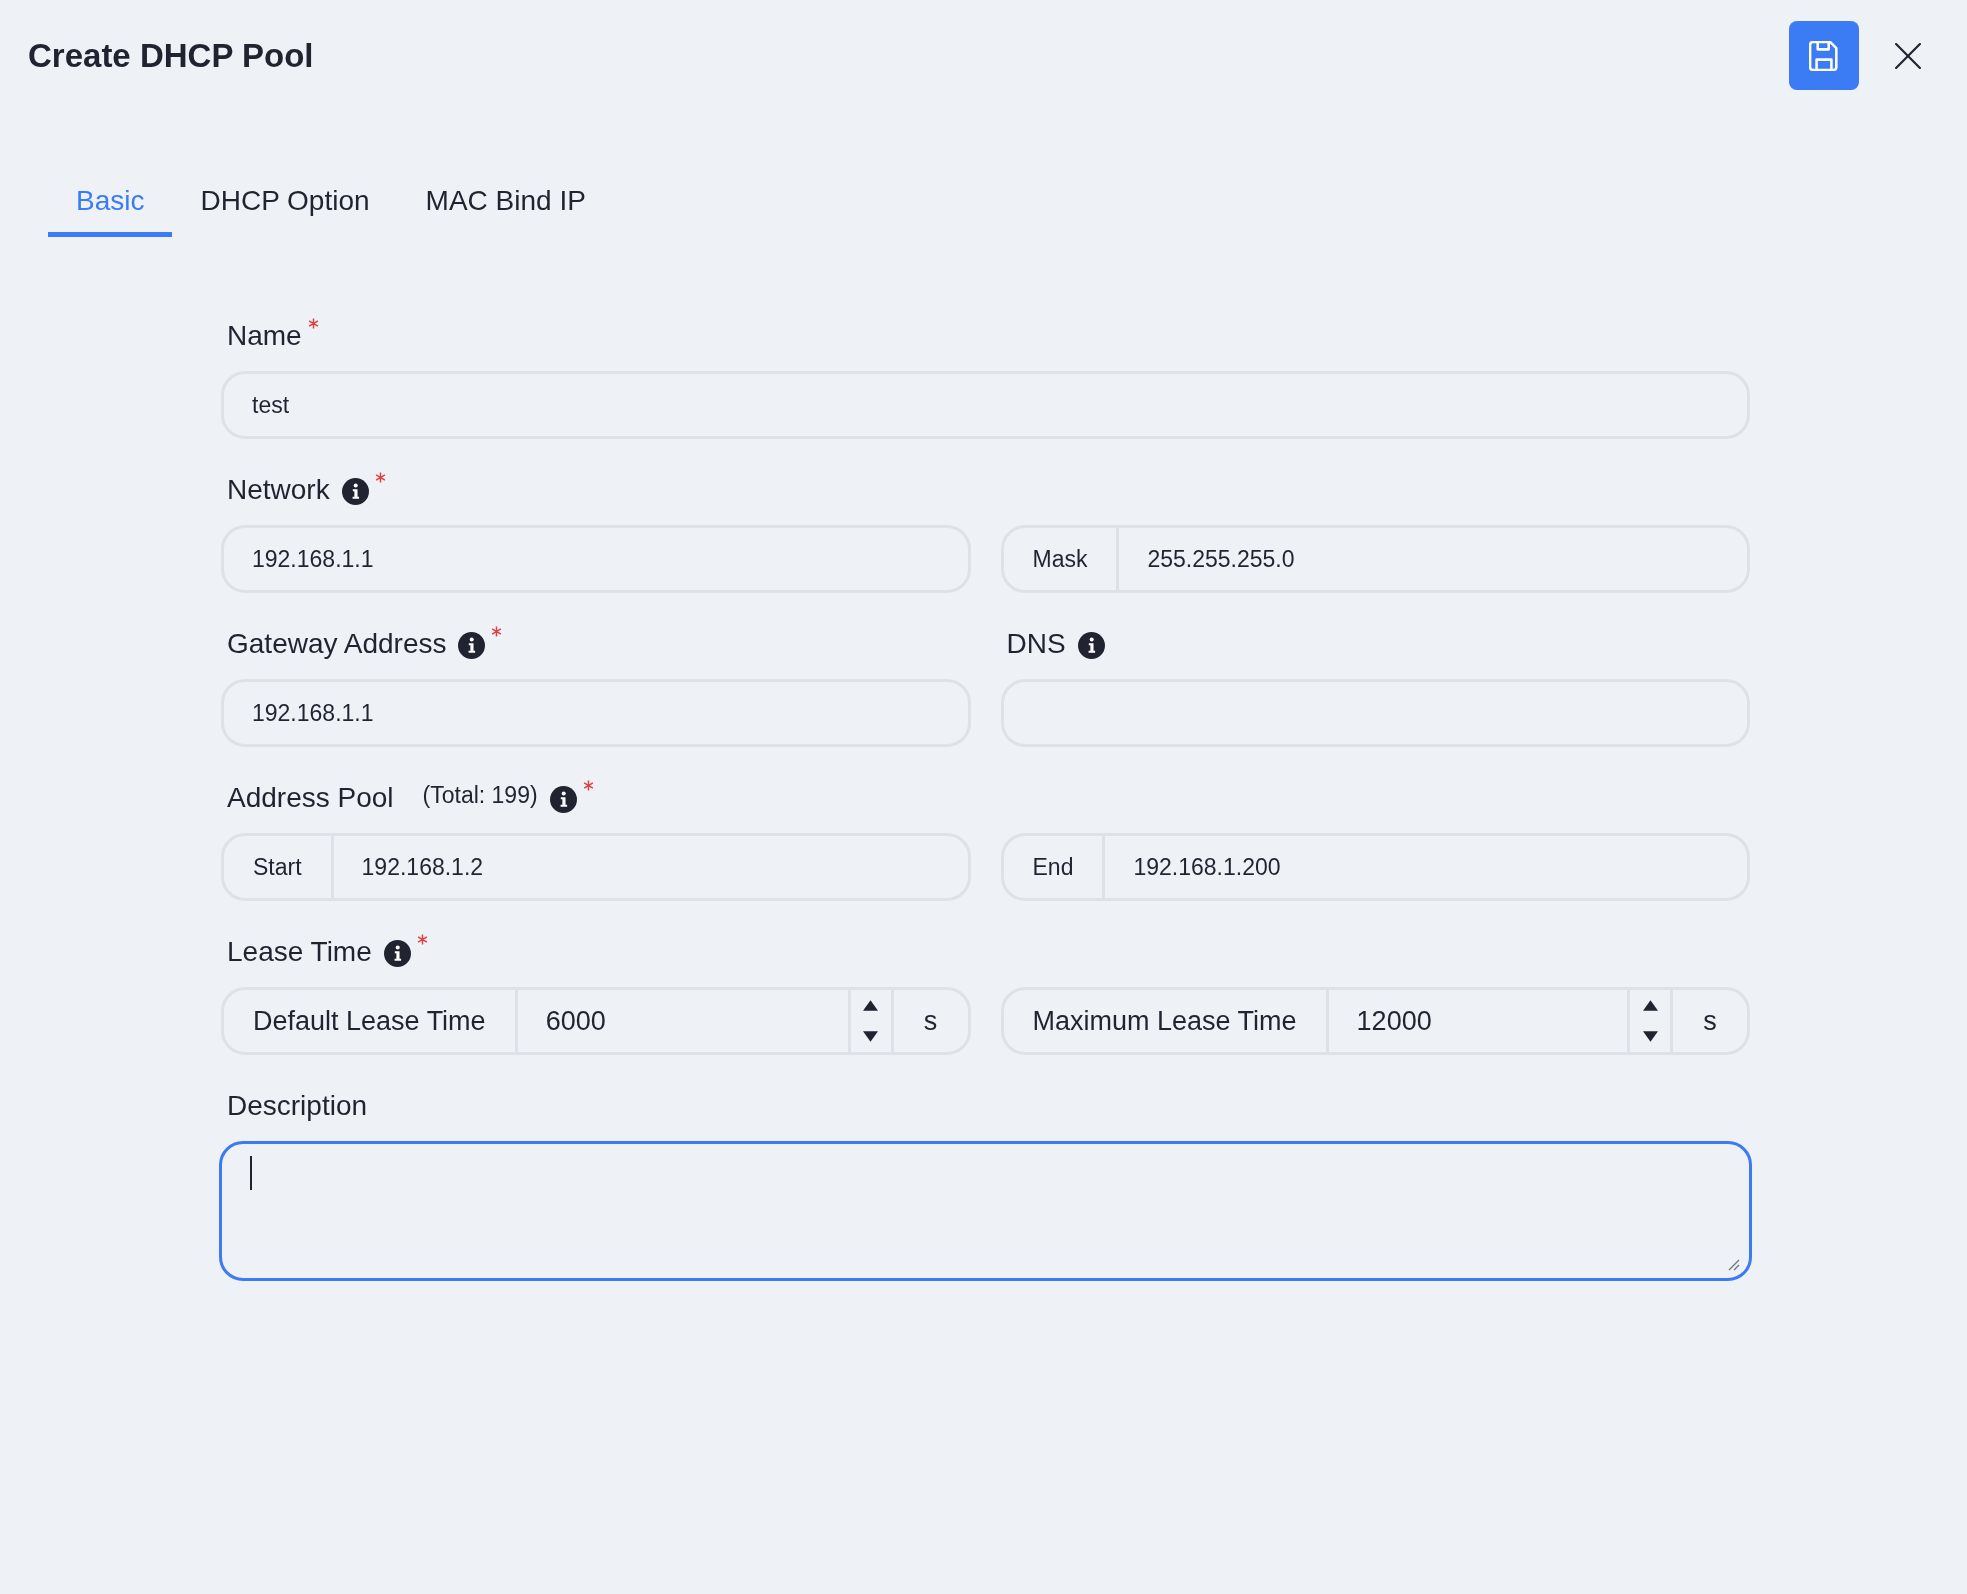 This screenshot has height=1594, width=1967. Describe the element at coordinates (1426, 867) in the screenshot. I see `input-field: 192.168.1.200` at that location.